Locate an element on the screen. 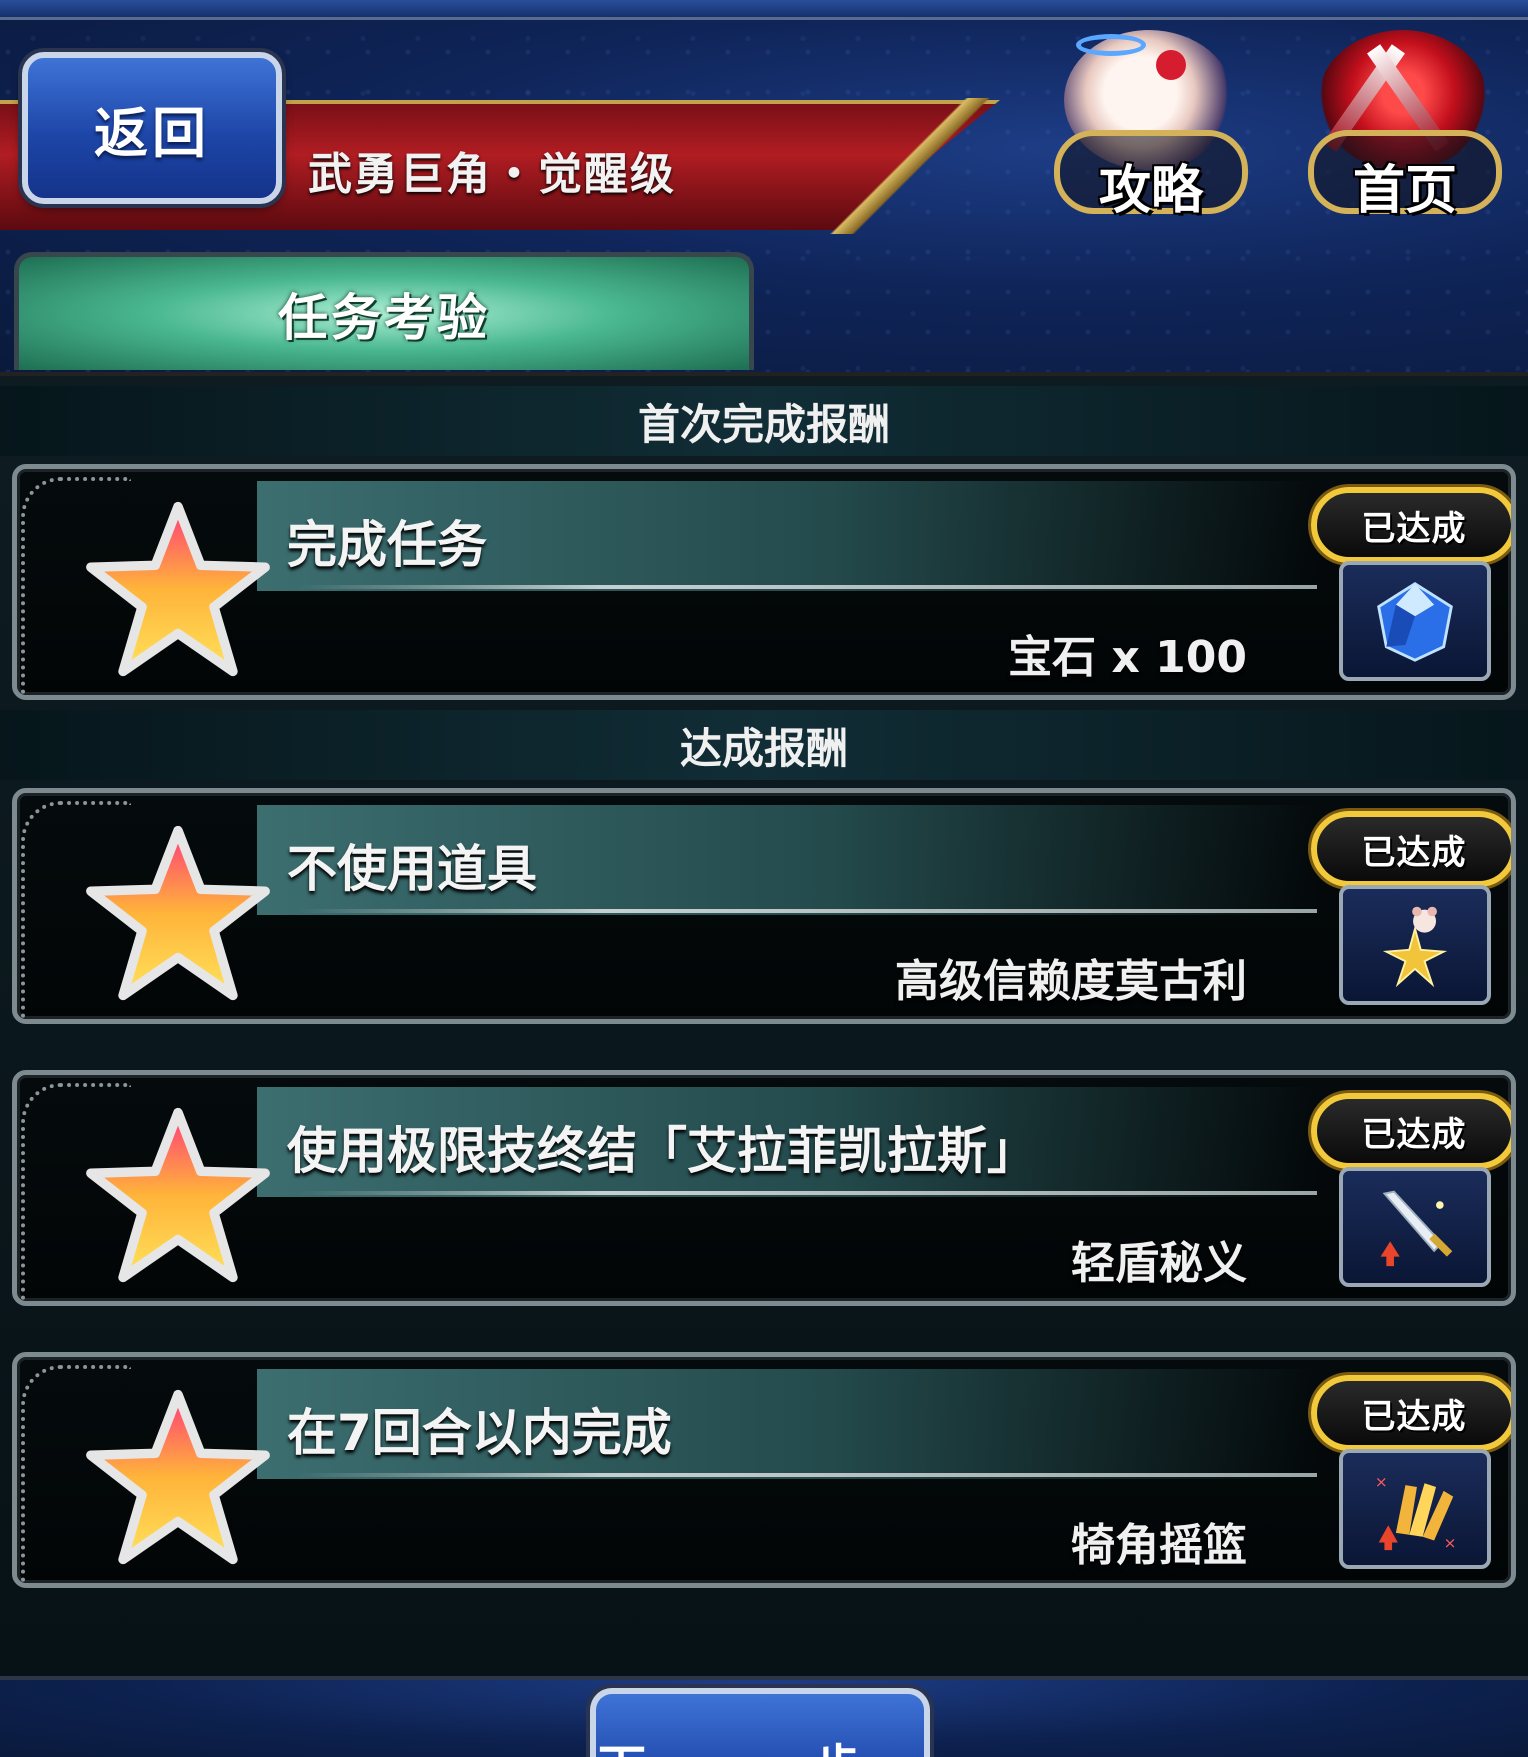 This screenshot has width=1528, height=1757. reward-name: 高级信赖度莫古利 is located at coordinates (1071, 981).